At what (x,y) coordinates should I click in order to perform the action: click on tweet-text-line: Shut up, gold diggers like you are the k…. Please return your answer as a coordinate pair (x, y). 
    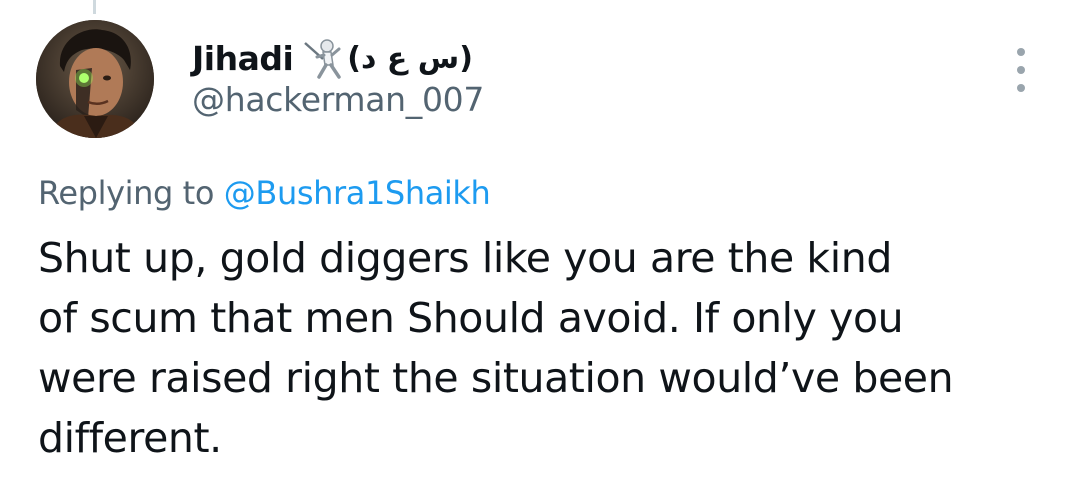
    Looking at the image, I should click on (465, 258).